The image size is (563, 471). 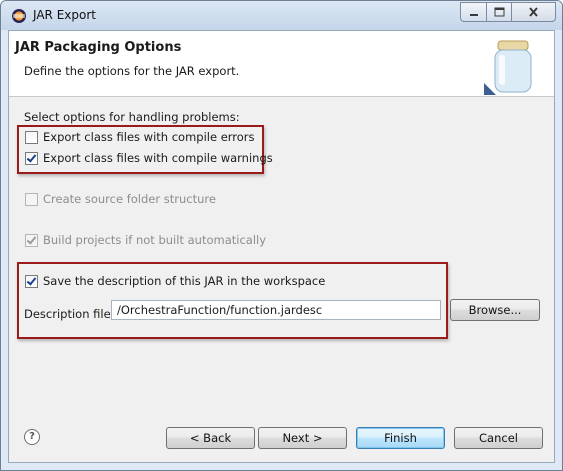 What do you see at coordinates (302, 438) in the screenshot?
I see `next-button: Next >` at bounding box center [302, 438].